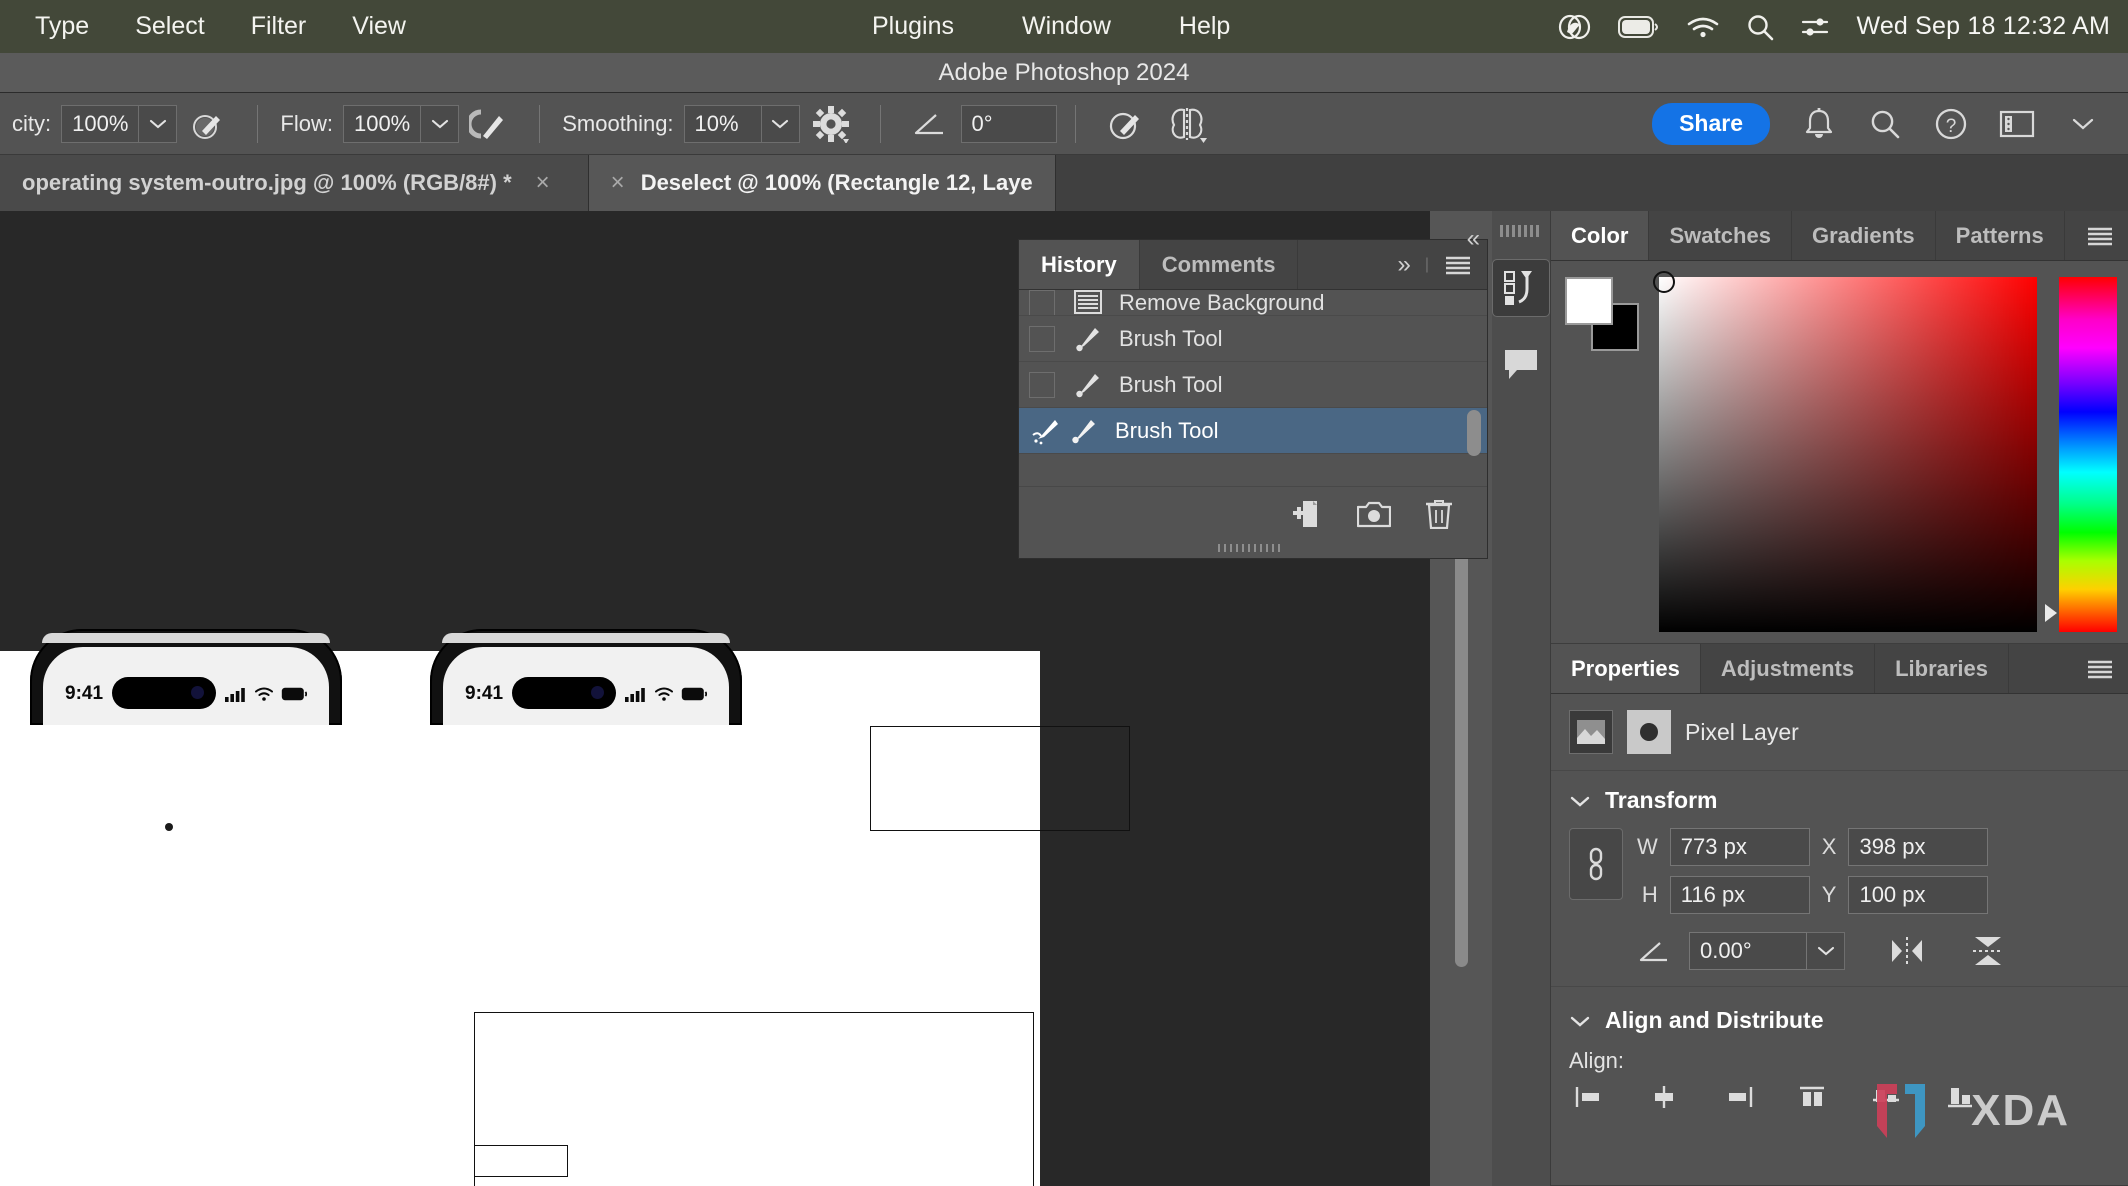  Describe the element at coordinates (1901, 1111) in the screenshot. I see `xda-logo-brackets` at that location.